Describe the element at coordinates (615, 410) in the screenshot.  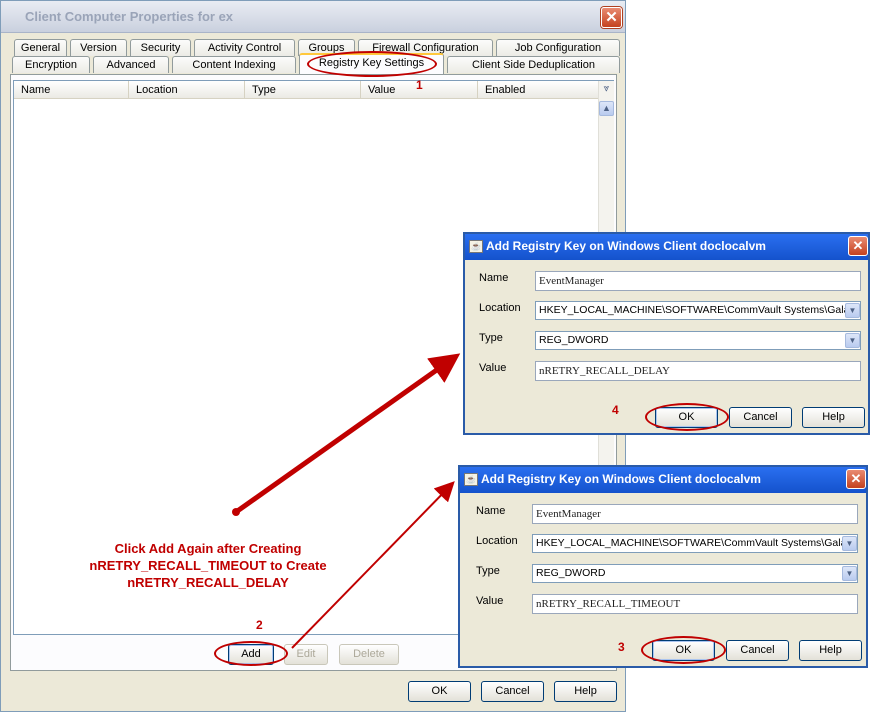
I see `step-4-label: 4` at that location.